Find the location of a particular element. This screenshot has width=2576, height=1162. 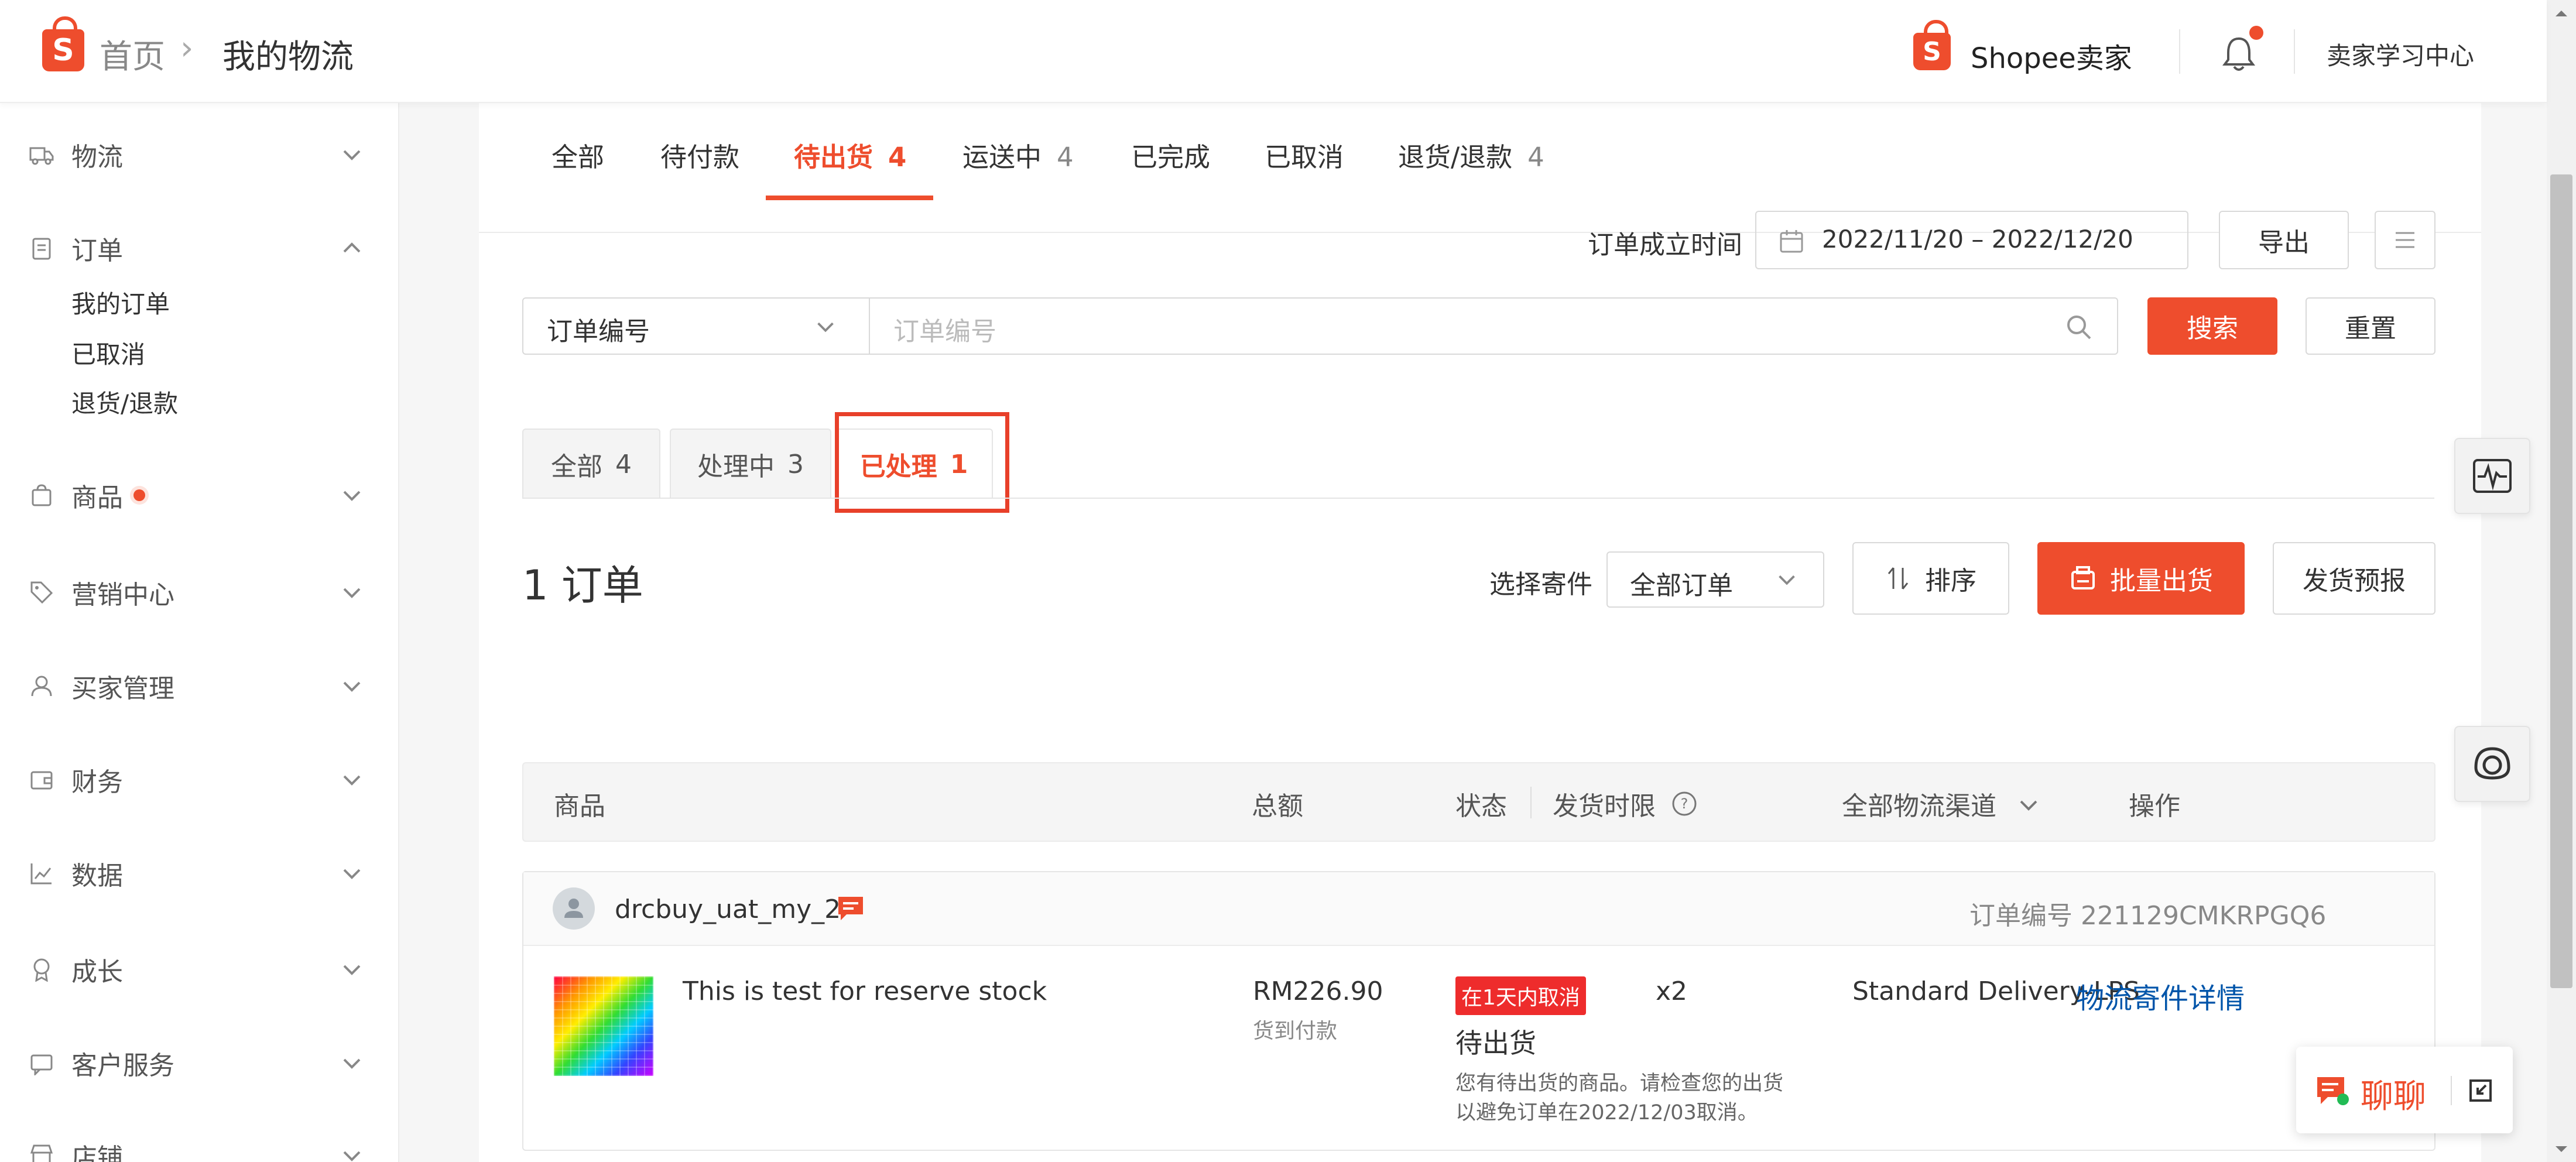

chevron-up-icon is located at coordinates (352, 247).